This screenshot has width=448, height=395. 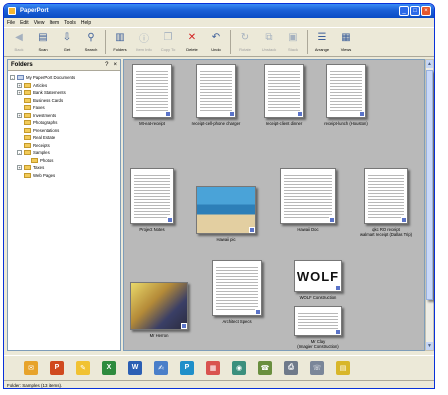 I want to click on ocr-app-icon: ◉, so click(x=239, y=367).